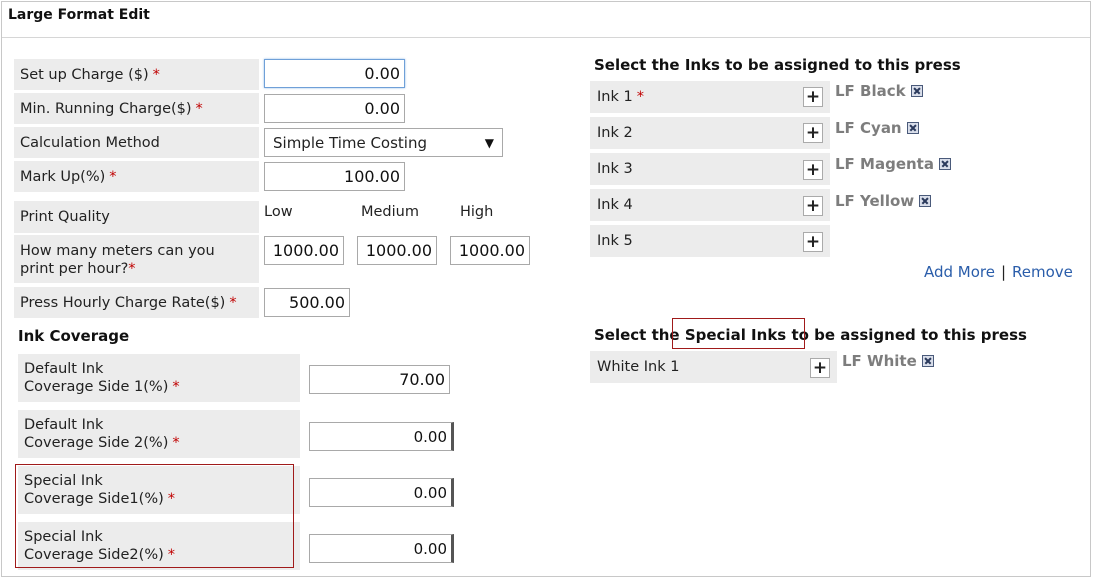 The height and width of the screenshot is (579, 1093). What do you see at coordinates (136, 302) in the screenshot?
I see `hourly-rate-label: Press Hourly Charge Rate($) *` at bounding box center [136, 302].